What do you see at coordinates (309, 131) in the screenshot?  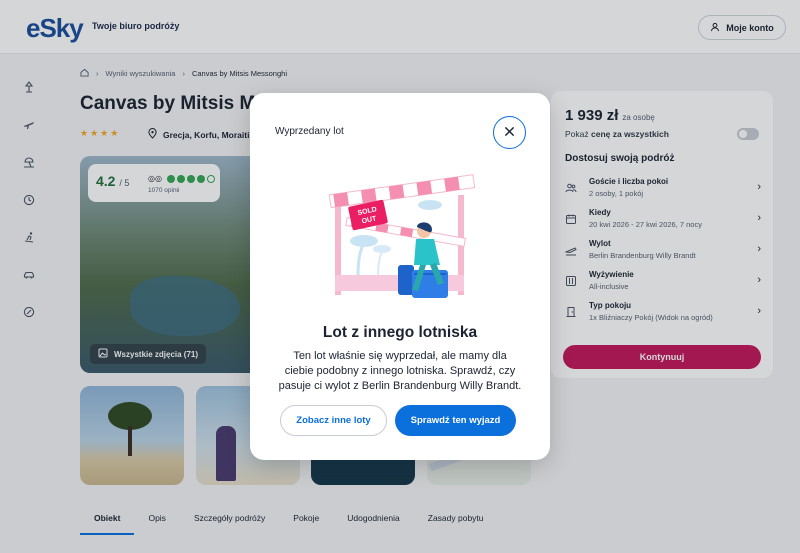 I see `modal-label: Wyprzedany lot` at bounding box center [309, 131].